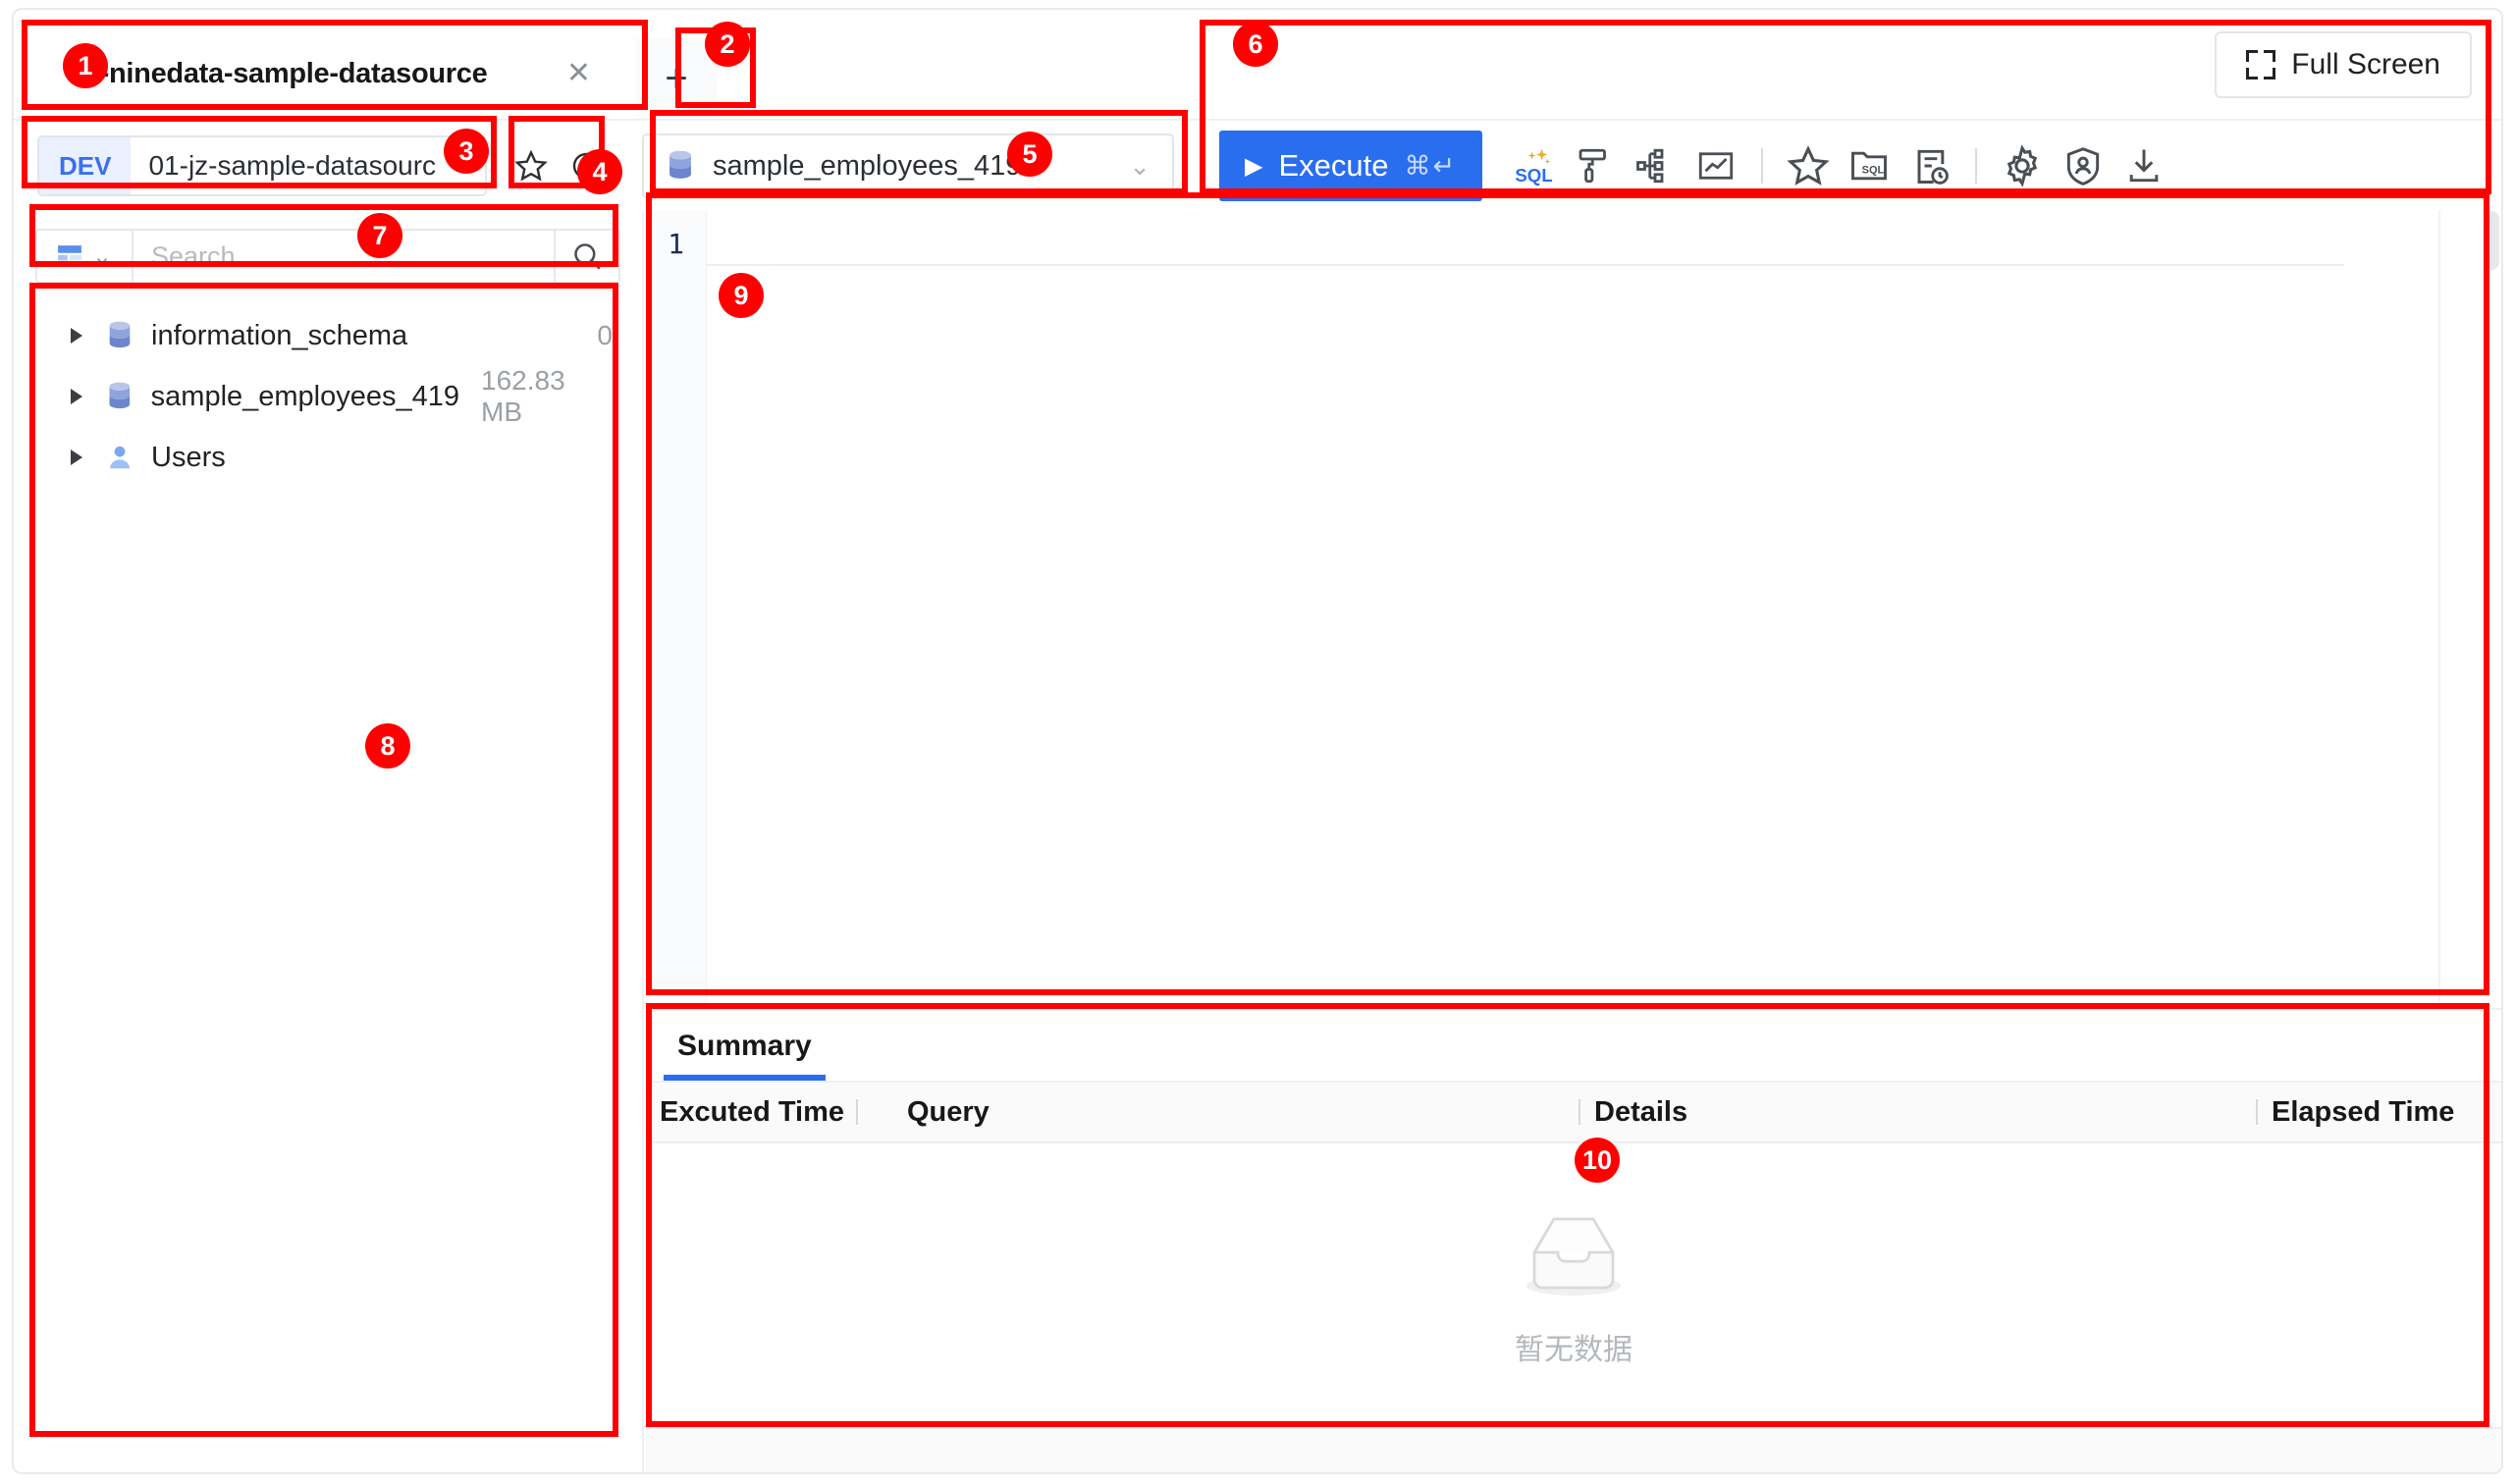 The width and height of the screenshot is (2515, 1484). Describe the element at coordinates (1254, 166) in the screenshot. I see `play-icon: ▶` at that location.